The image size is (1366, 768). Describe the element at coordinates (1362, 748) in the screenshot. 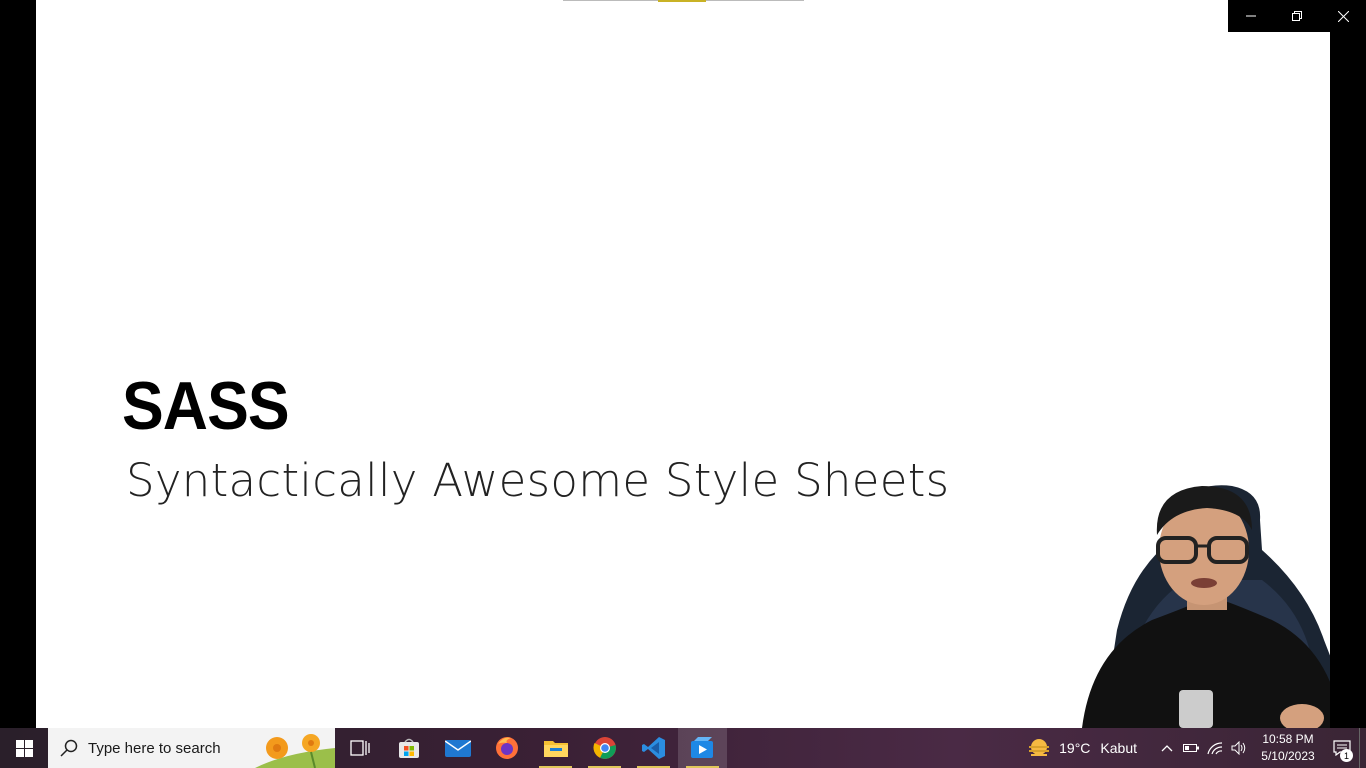

I see `show-desktop-button` at that location.